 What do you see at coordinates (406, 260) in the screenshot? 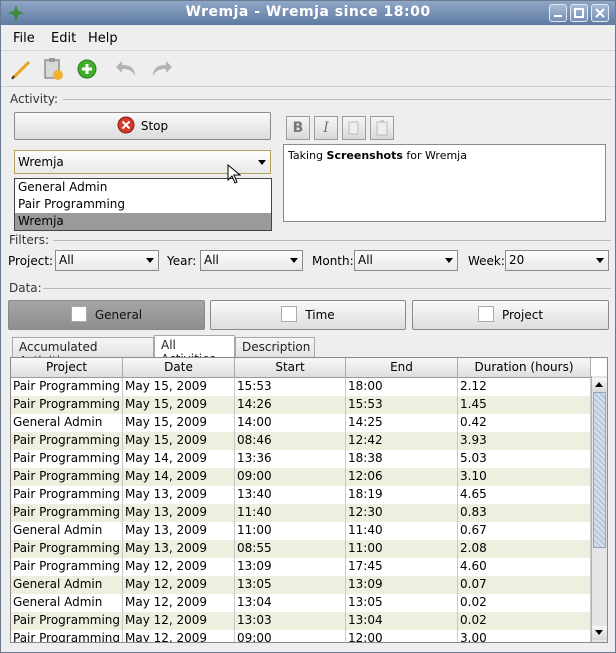
I see `filter-month-combo: All` at bounding box center [406, 260].